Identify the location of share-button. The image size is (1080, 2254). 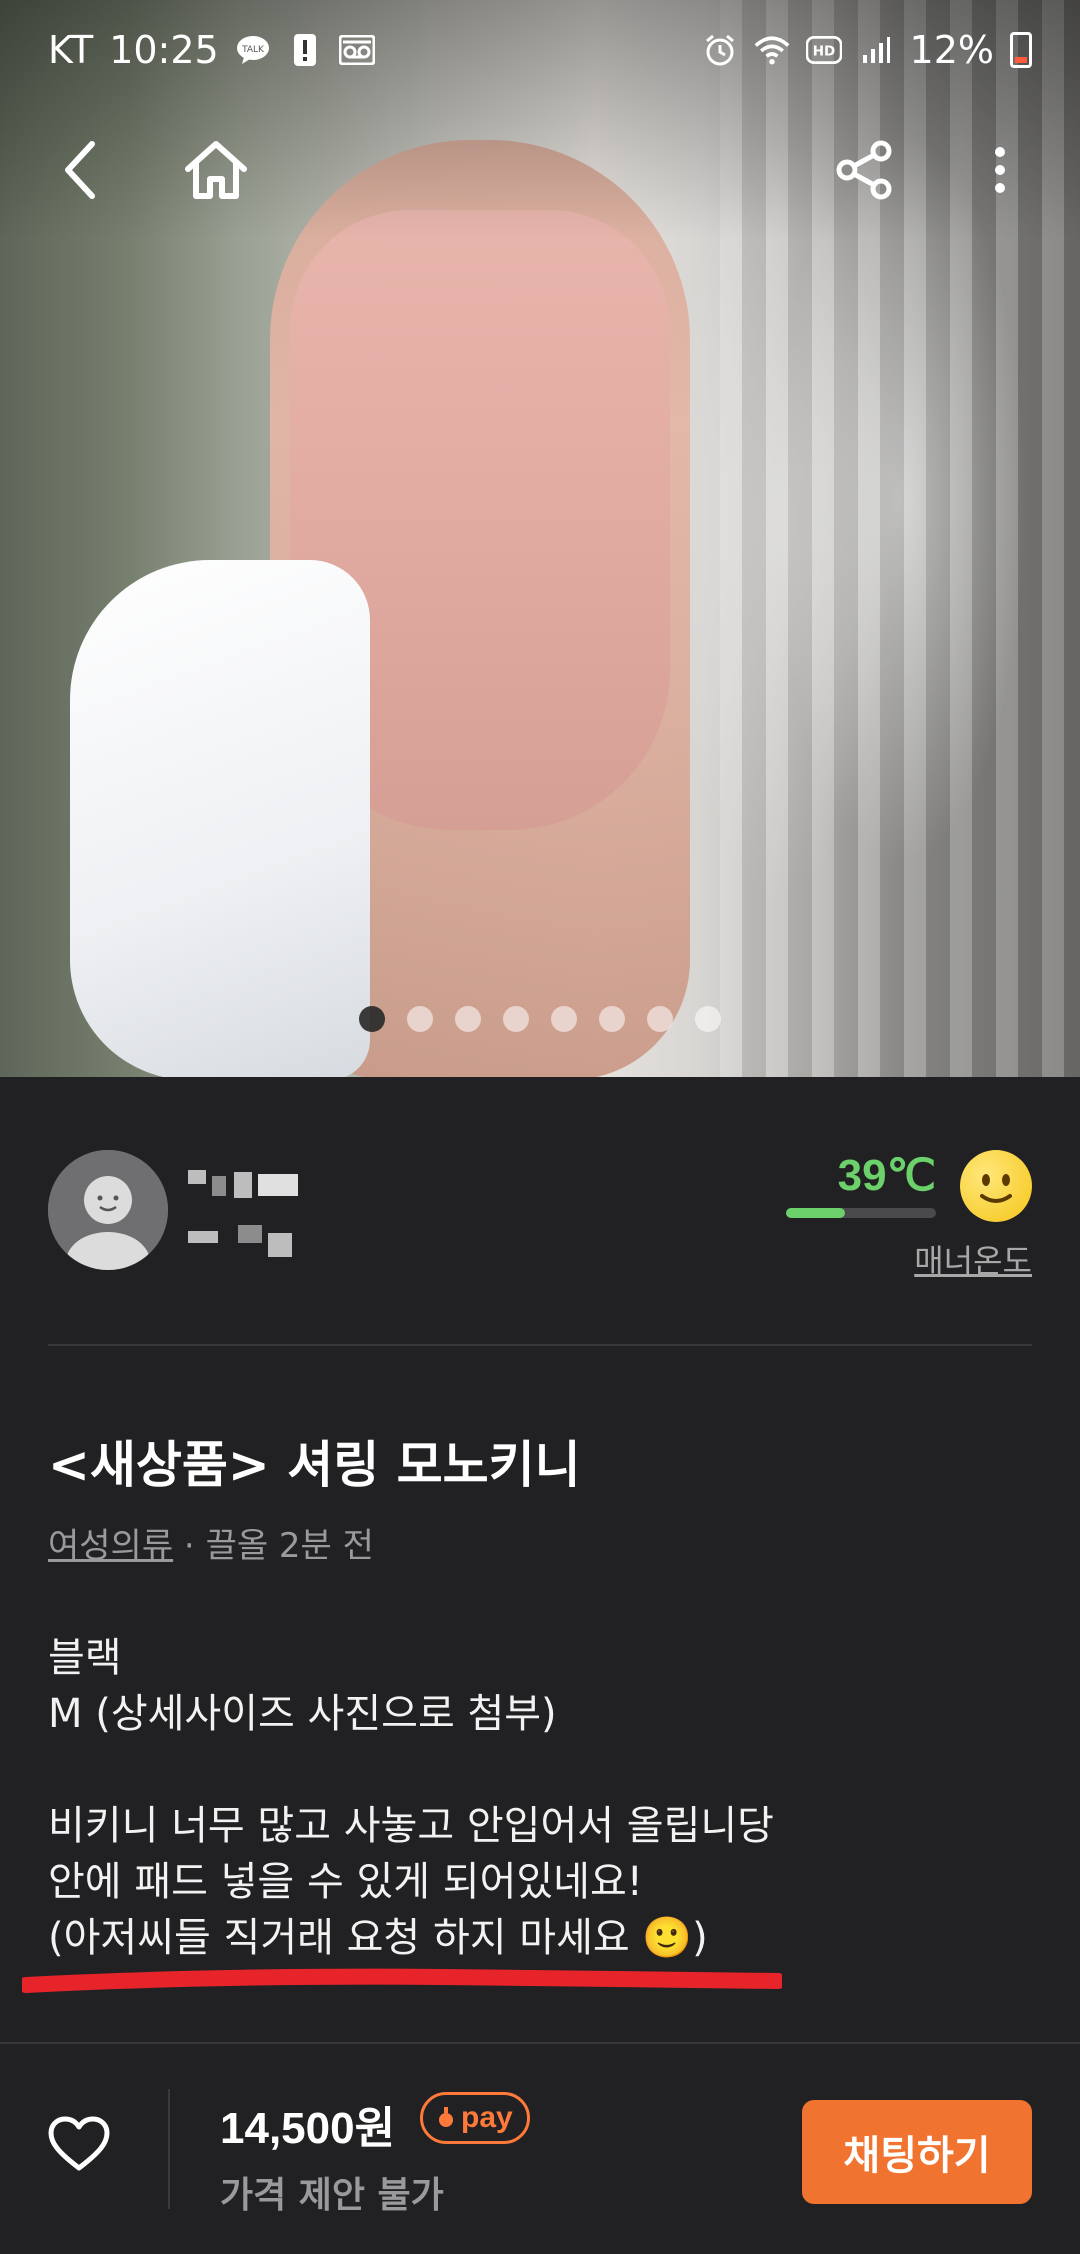
(864, 170).